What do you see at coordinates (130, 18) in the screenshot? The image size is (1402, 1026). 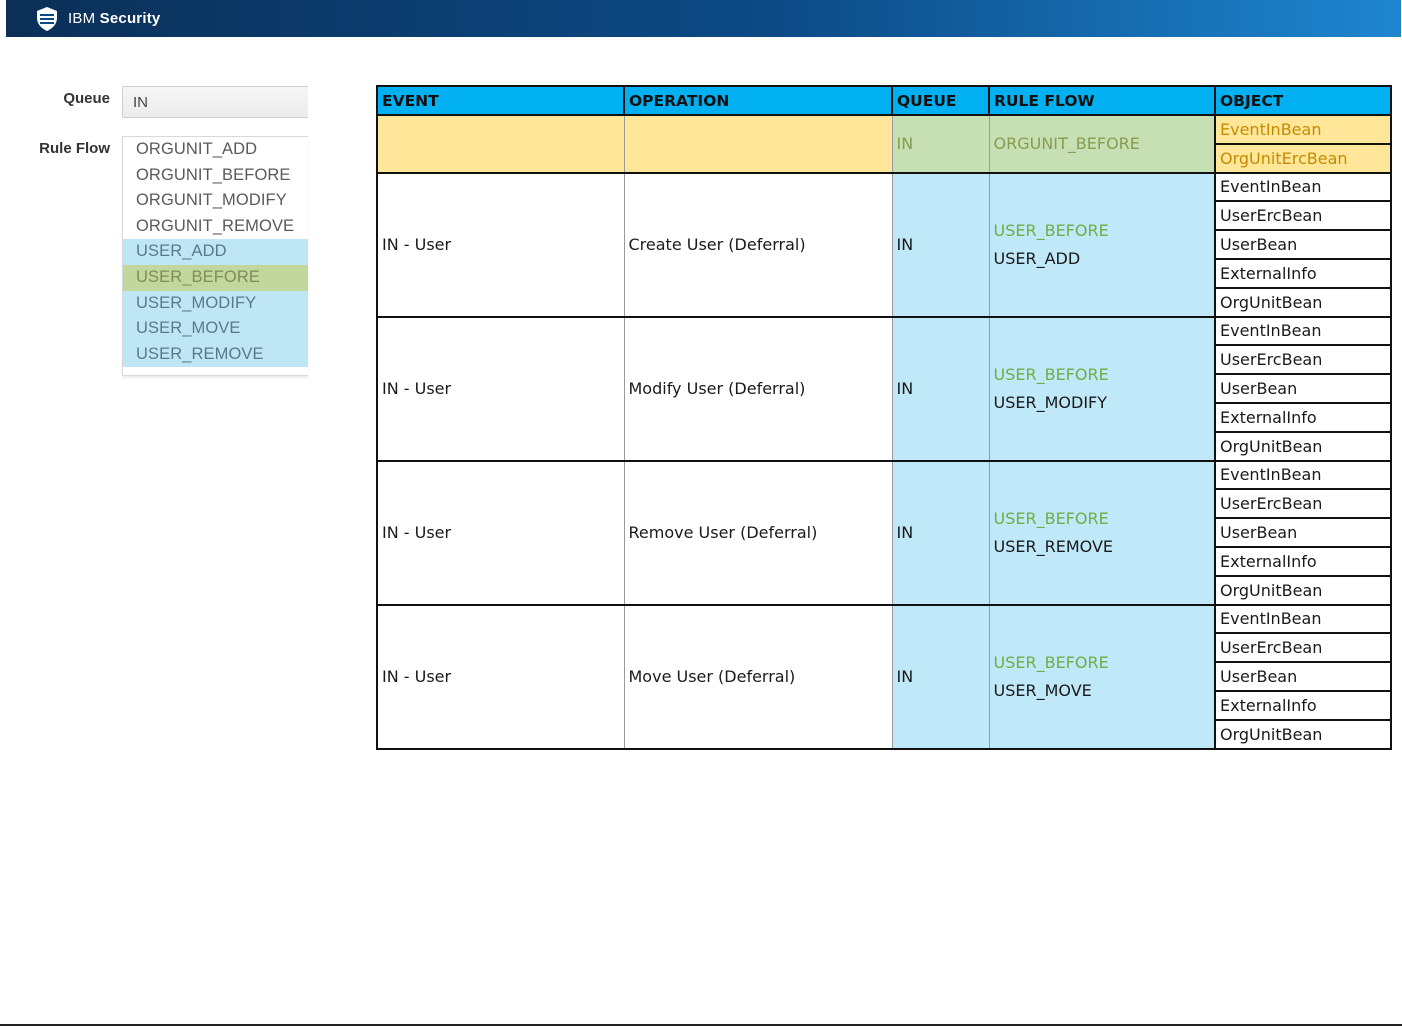 I see `brand-security: Security` at bounding box center [130, 18].